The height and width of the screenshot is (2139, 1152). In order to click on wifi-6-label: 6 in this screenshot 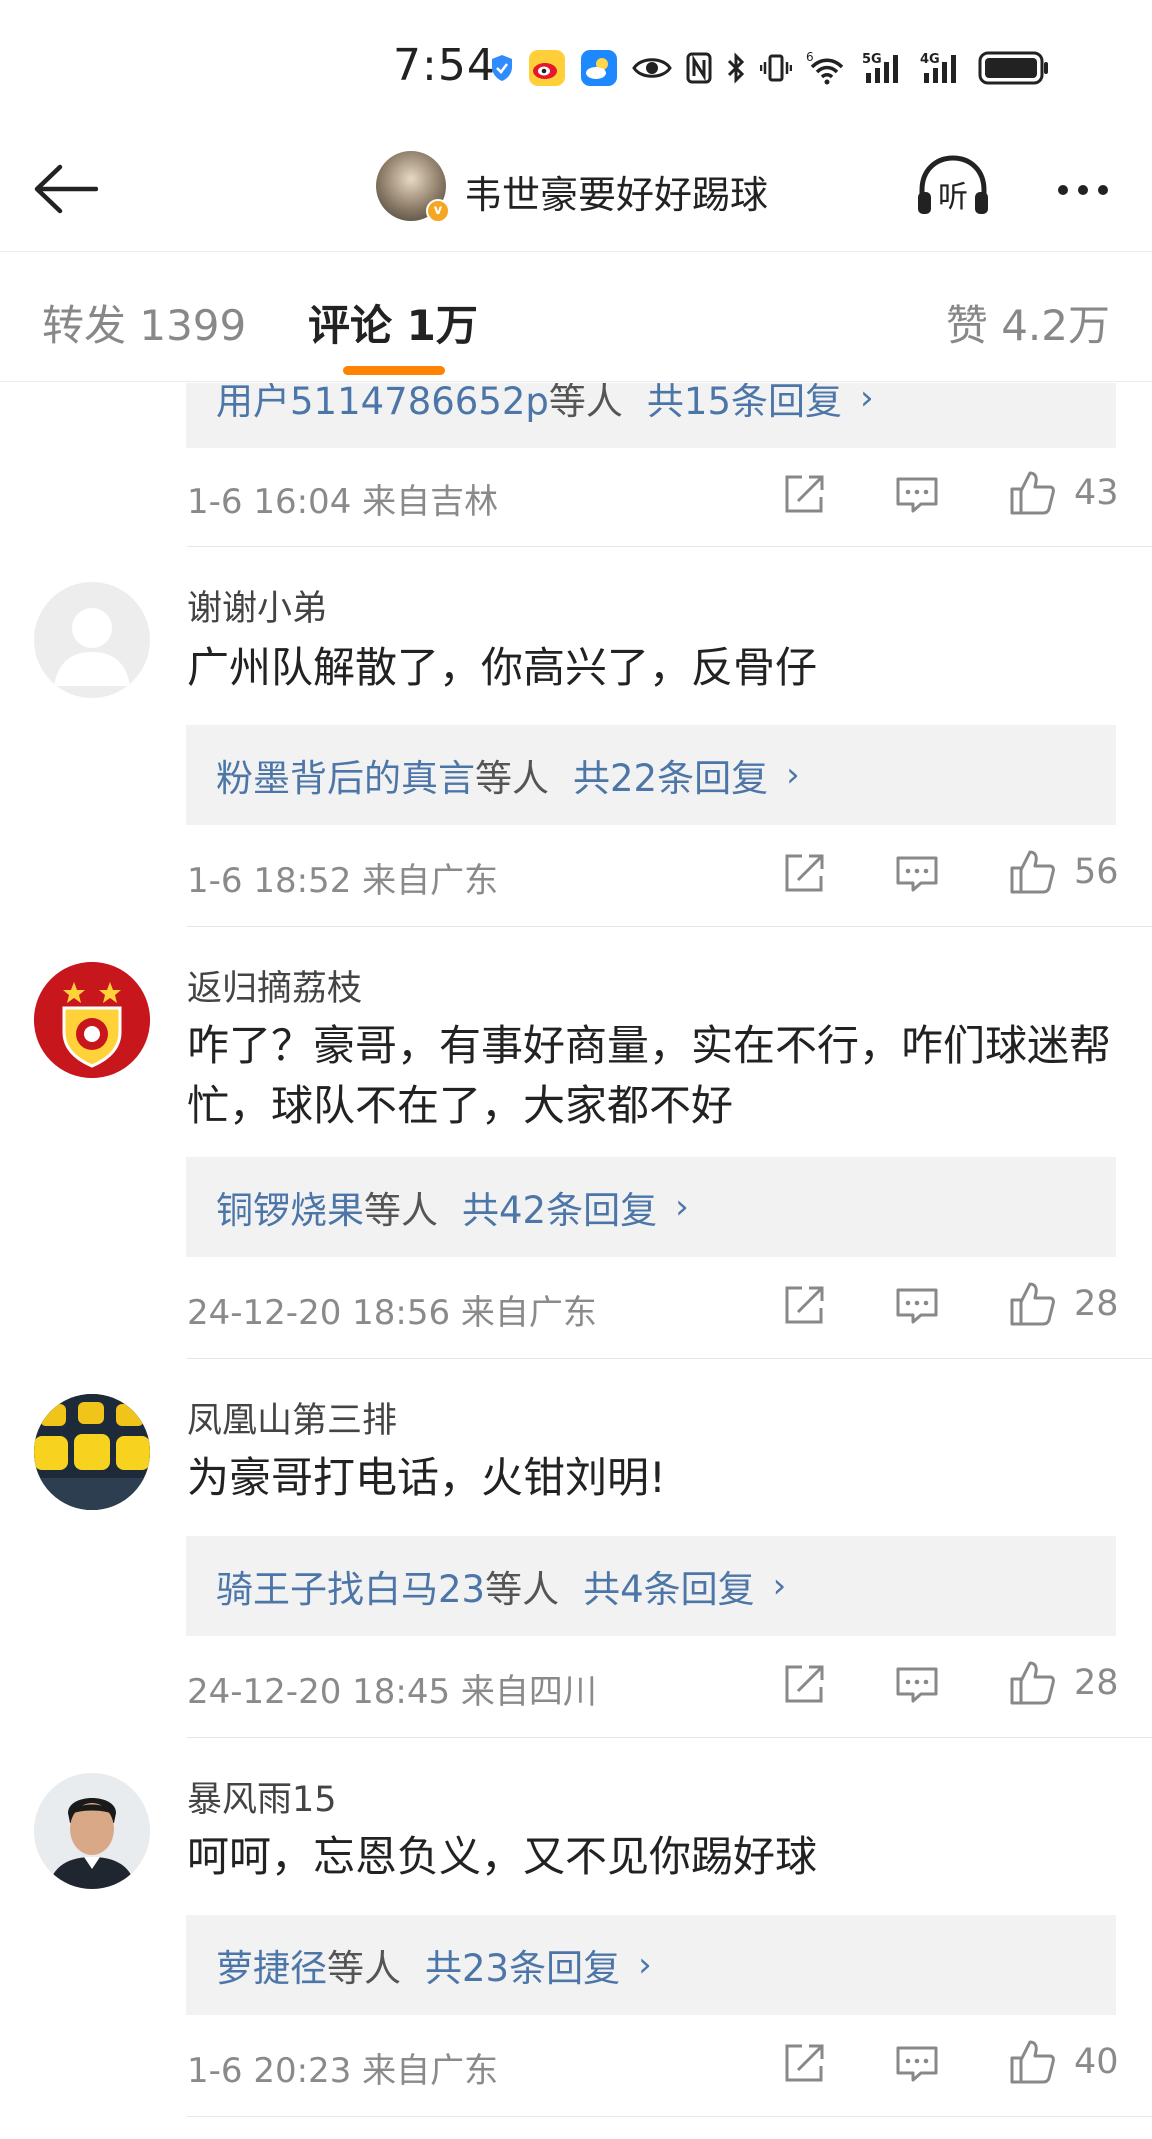, I will do `click(810, 57)`.